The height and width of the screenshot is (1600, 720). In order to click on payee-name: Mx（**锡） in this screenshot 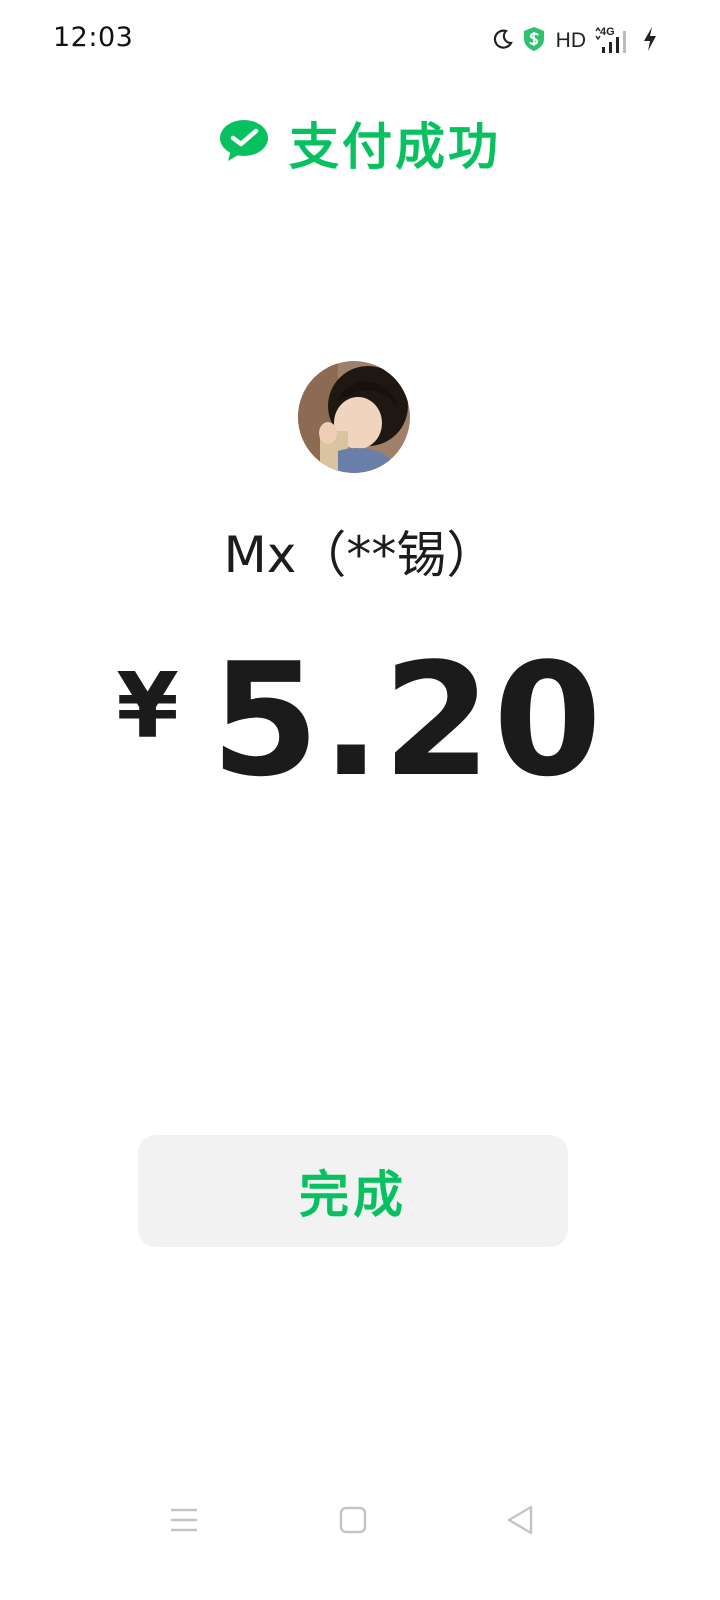, I will do `click(360, 555)`.